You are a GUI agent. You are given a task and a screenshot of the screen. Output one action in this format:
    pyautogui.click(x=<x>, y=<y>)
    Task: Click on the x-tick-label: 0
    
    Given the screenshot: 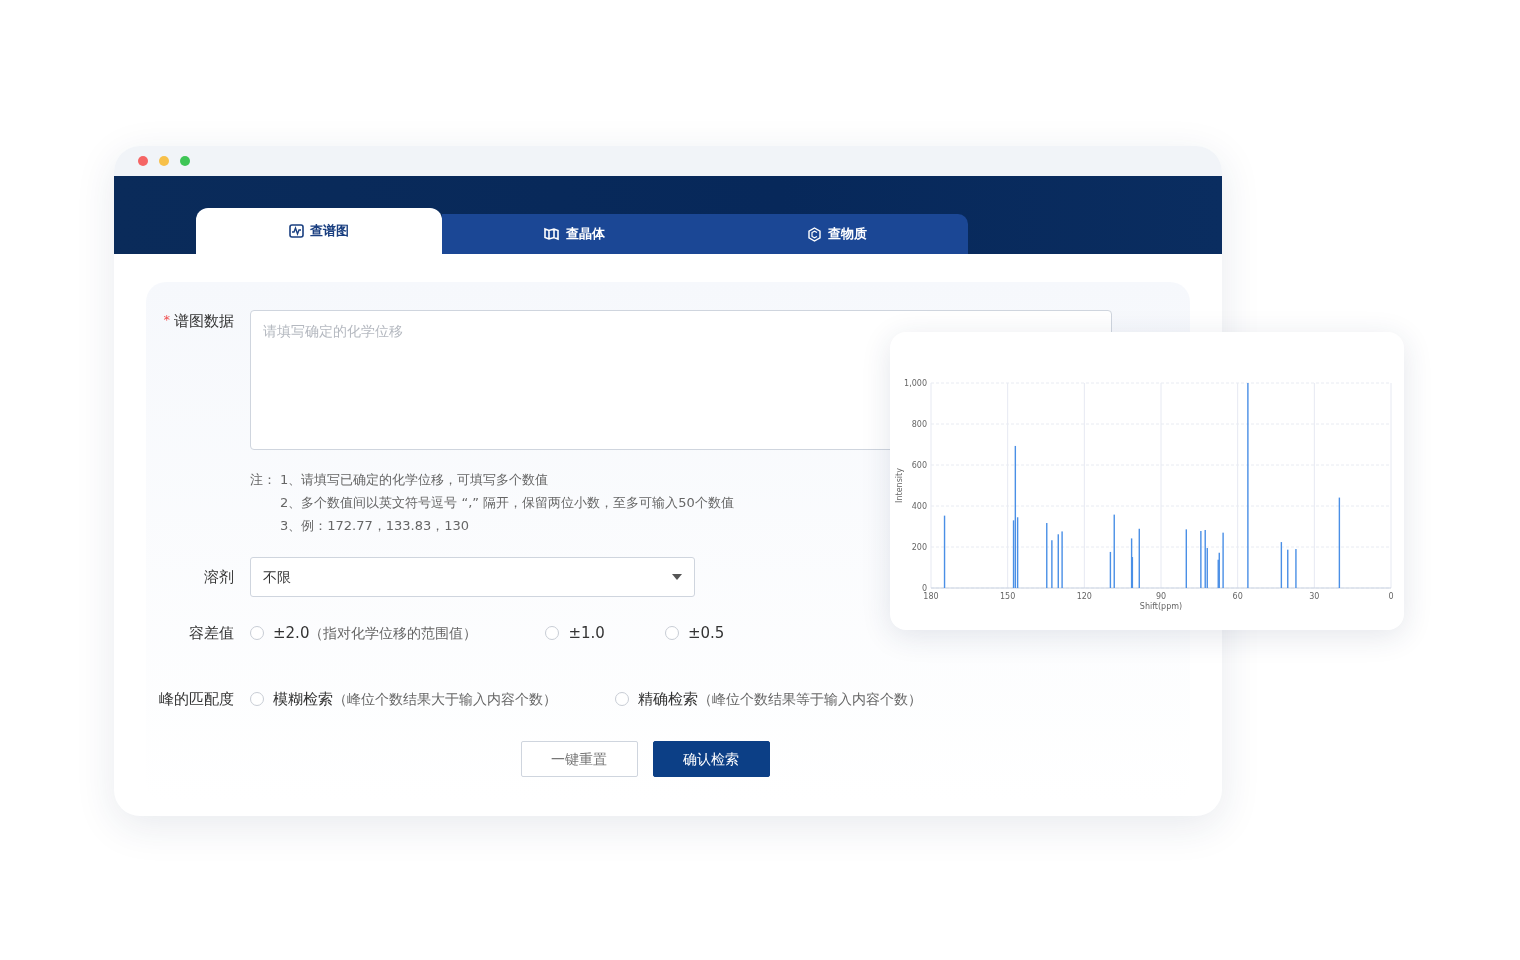 What is the action you would take?
    pyautogui.click(x=1391, y=596)
    